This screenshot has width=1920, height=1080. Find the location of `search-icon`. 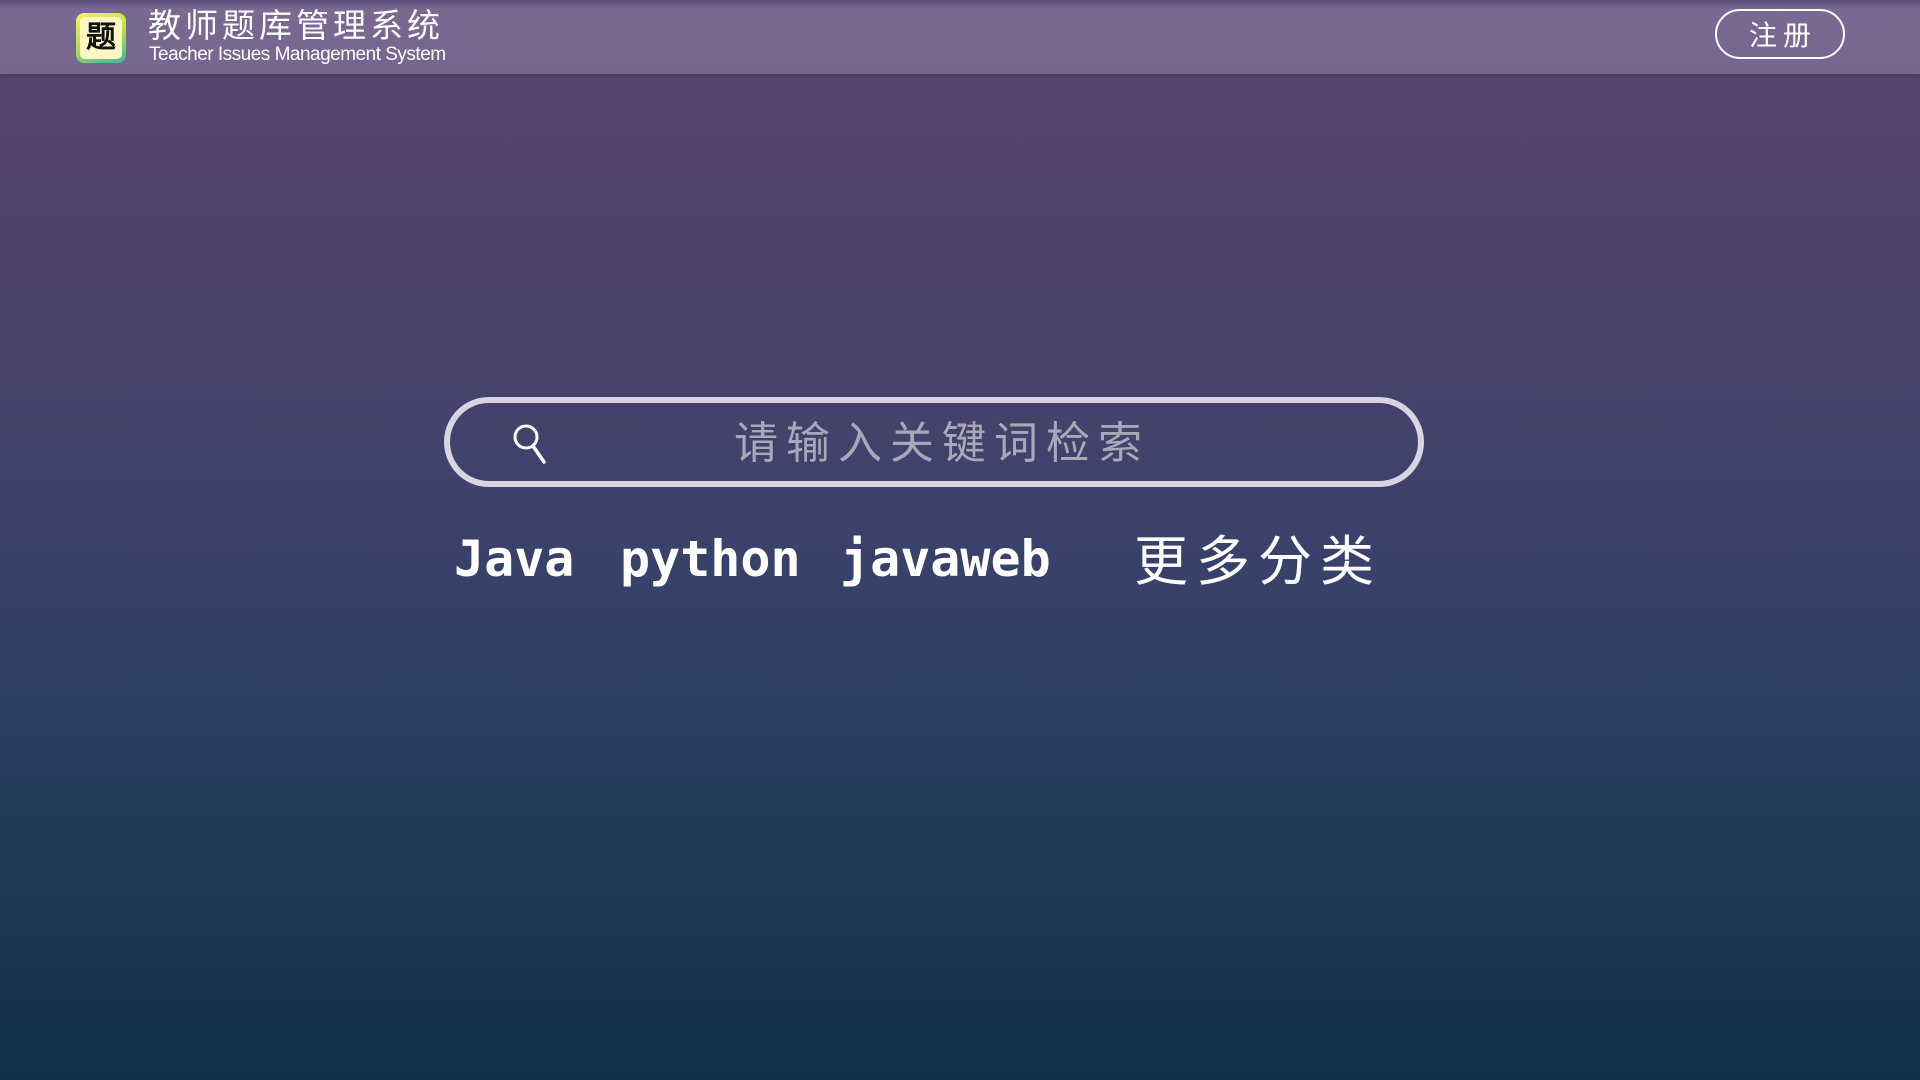

search-icon is located at coordinates (532, 445).